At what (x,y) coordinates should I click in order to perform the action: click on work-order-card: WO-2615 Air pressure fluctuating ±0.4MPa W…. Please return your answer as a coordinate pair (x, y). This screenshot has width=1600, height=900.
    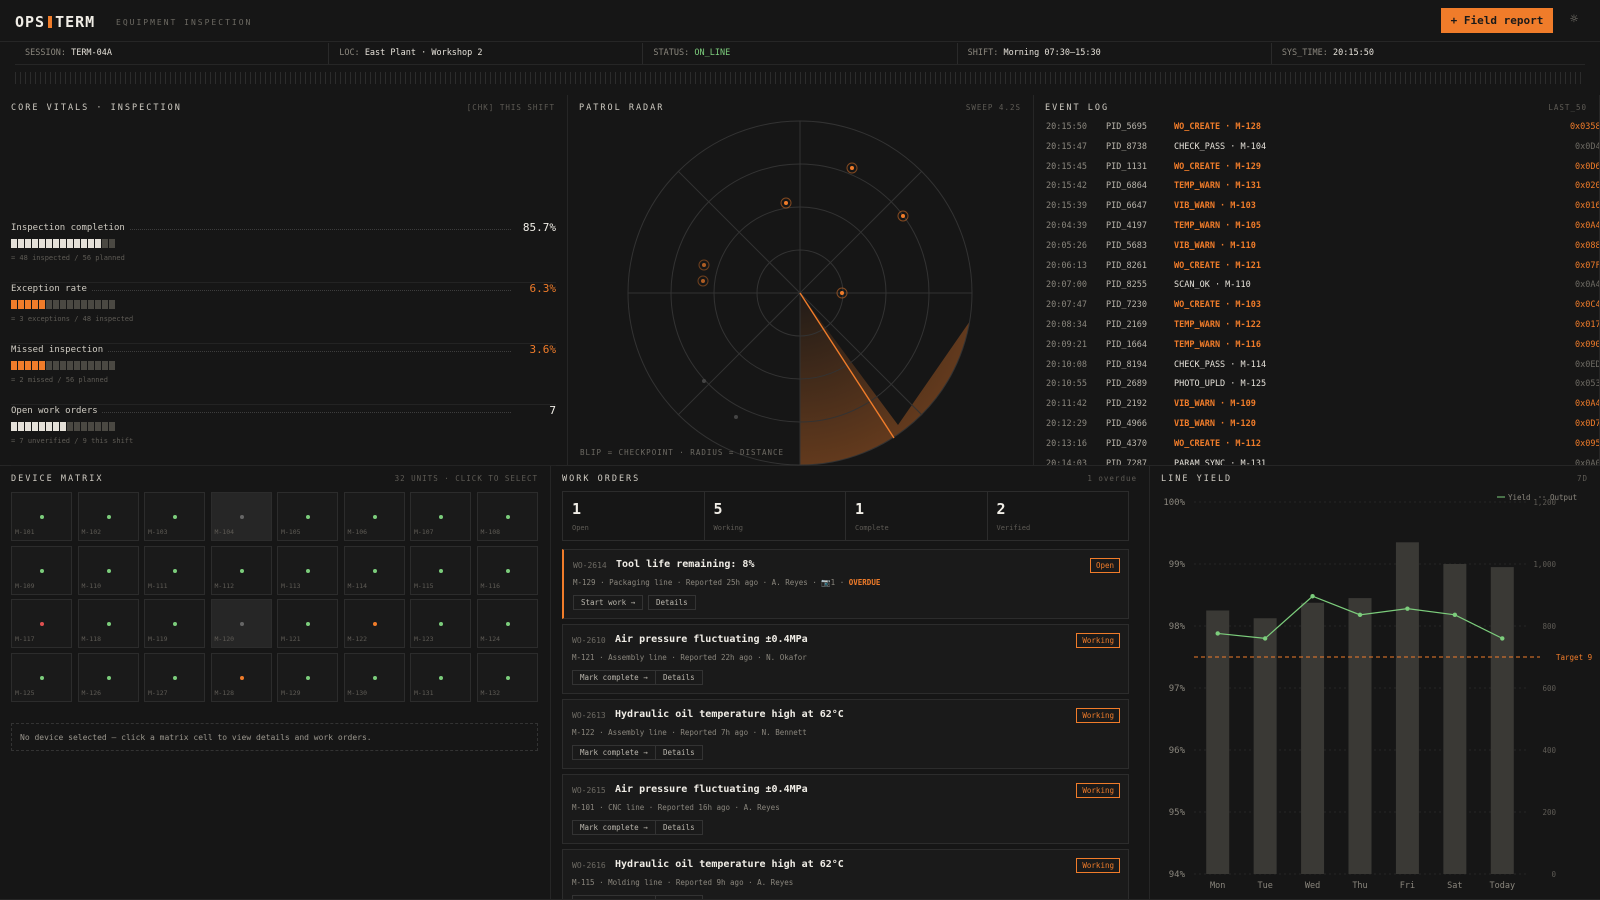
    Looking at the image, I should click on (845, 809).